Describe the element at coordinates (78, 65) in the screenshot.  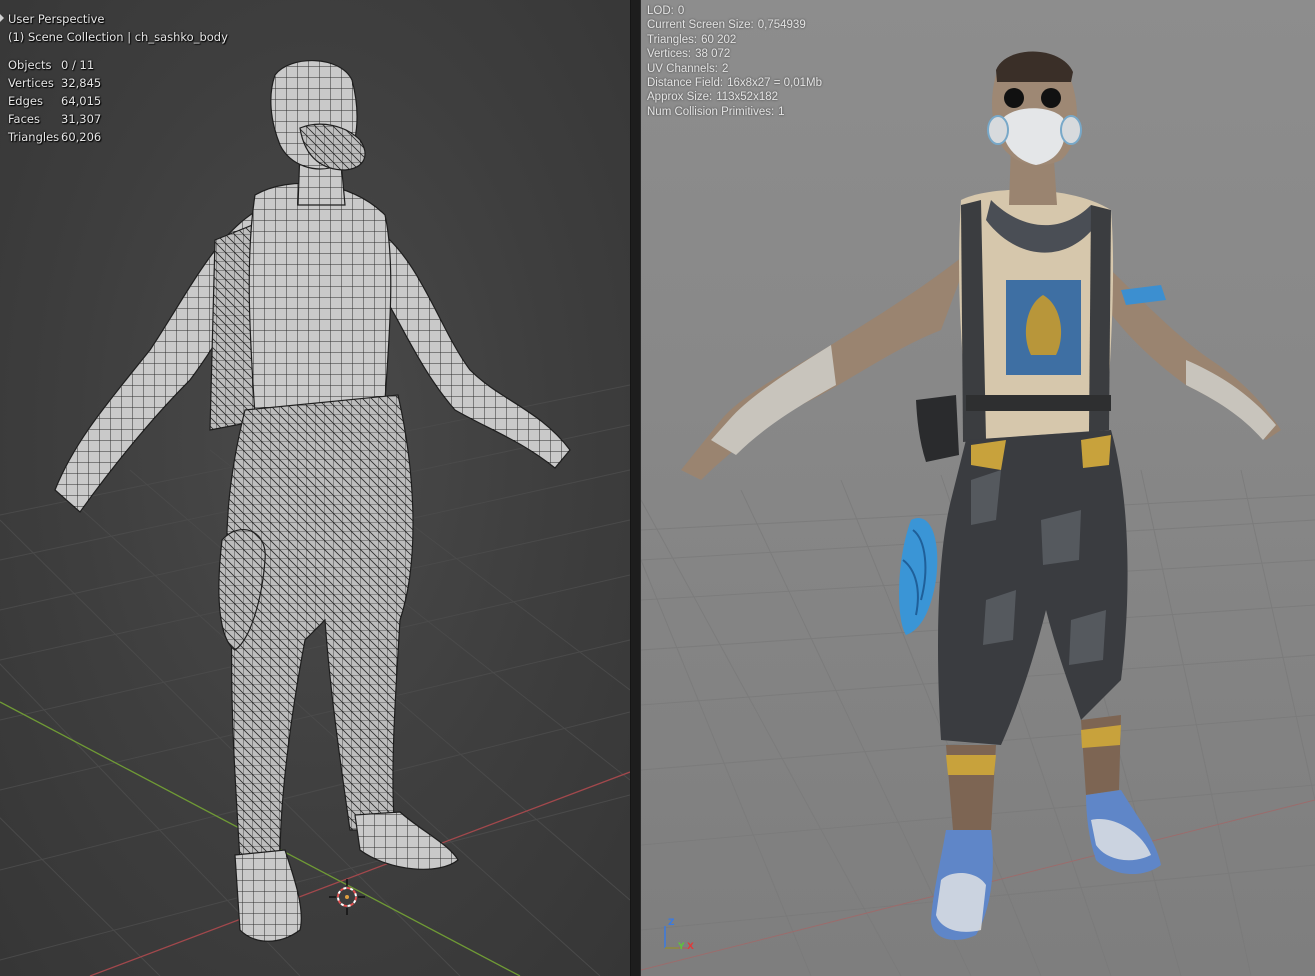
I see `stat-value: 0 / 11` at that location.